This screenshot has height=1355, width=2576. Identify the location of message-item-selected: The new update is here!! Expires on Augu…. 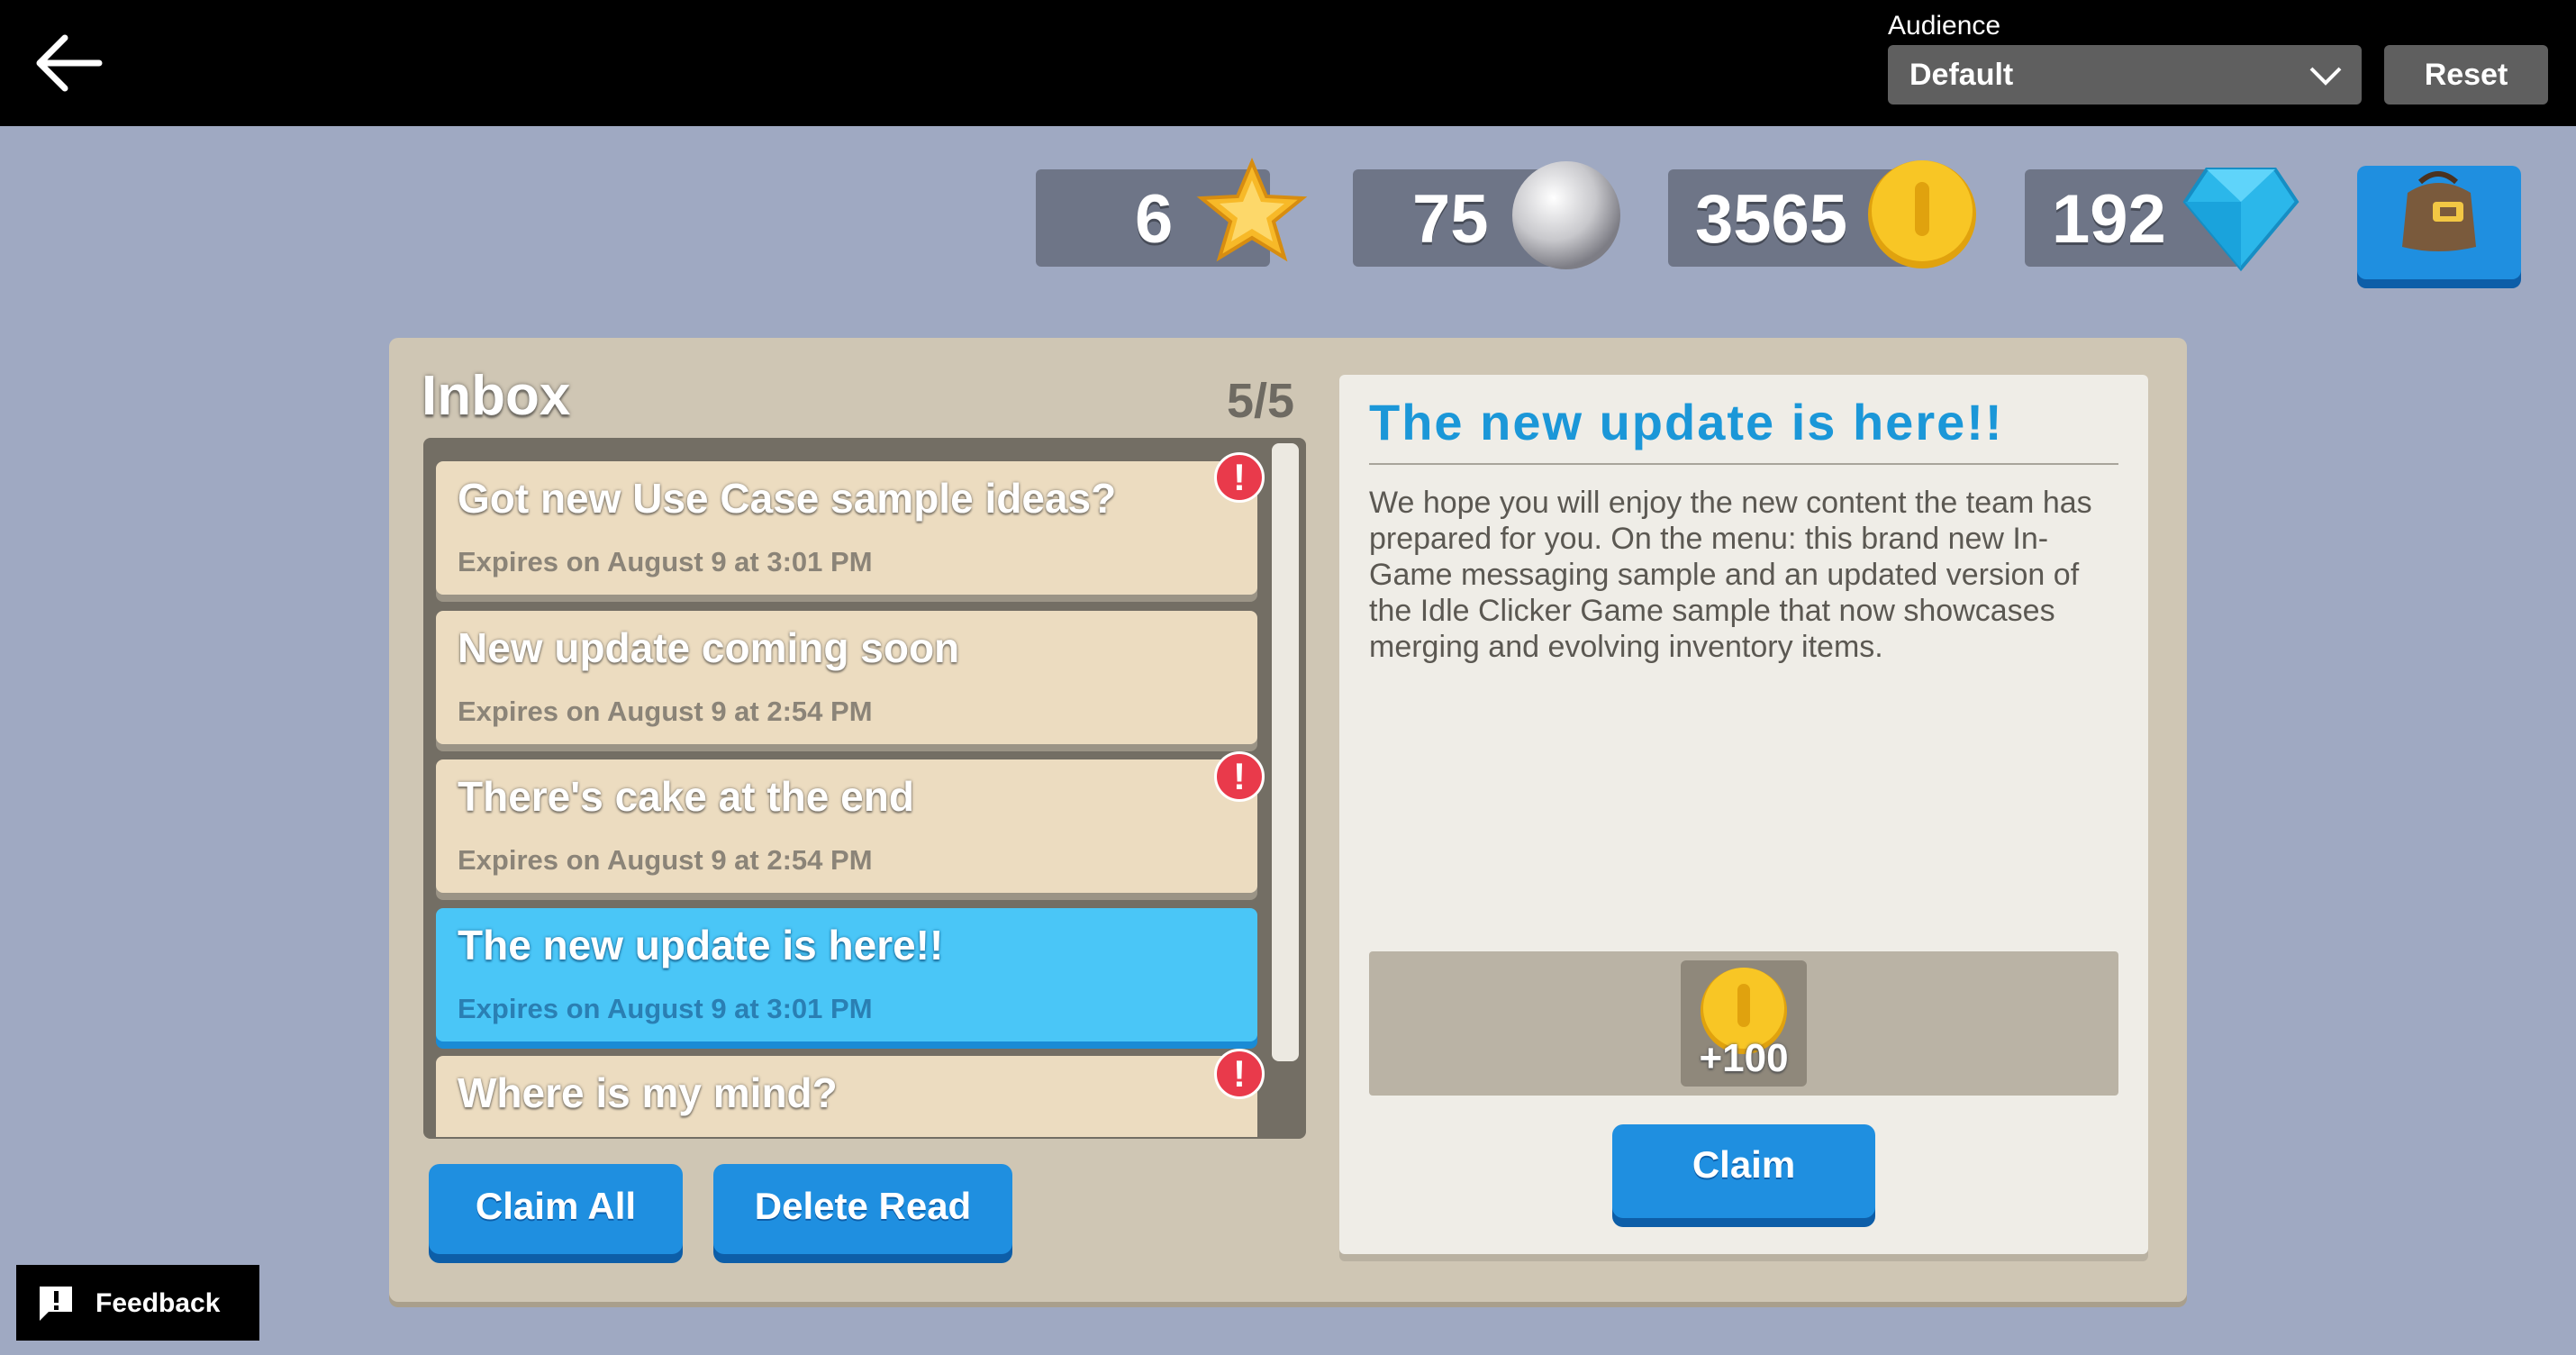
(846, 974).